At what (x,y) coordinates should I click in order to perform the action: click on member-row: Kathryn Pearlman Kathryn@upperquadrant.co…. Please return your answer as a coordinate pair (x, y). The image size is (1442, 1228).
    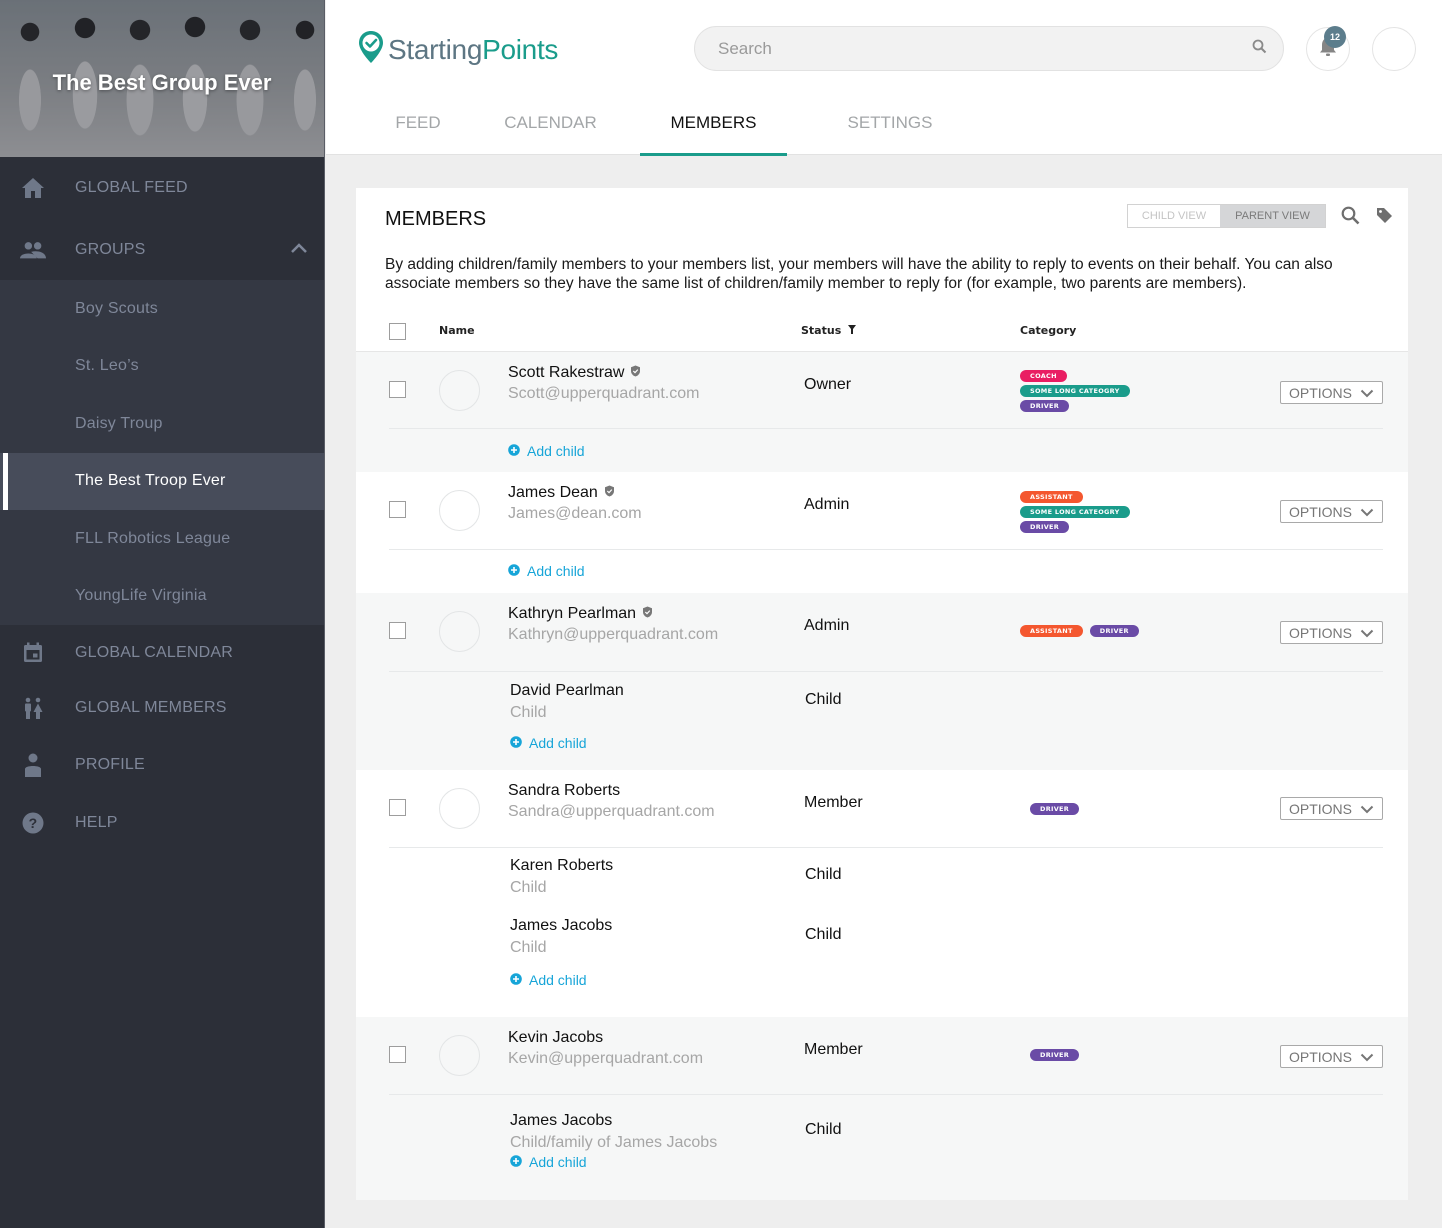
    Looking at the image, I should click on (882, 681).